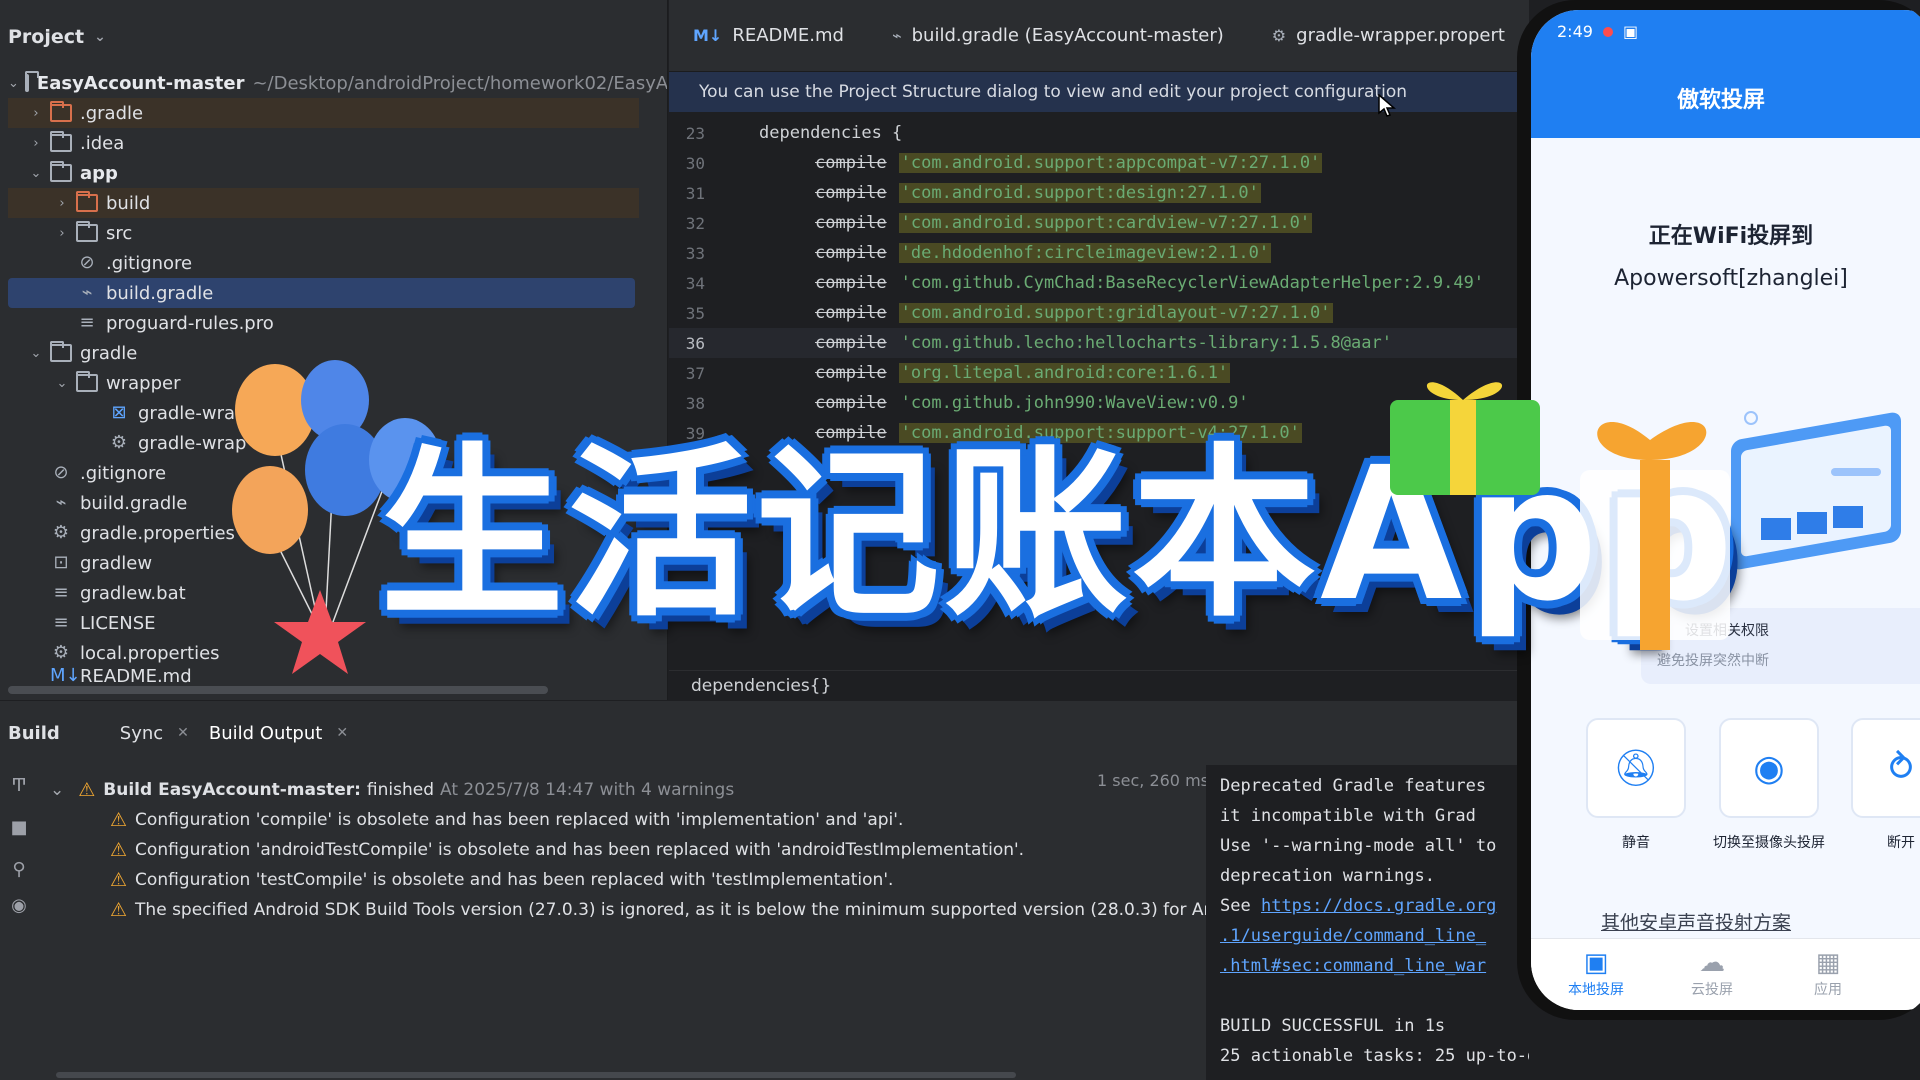  Describe the element at coordinates (1374, 1056) in the screenshot. I see `console-line: 25 actionable tasks: 25 up-to-date` at that location.